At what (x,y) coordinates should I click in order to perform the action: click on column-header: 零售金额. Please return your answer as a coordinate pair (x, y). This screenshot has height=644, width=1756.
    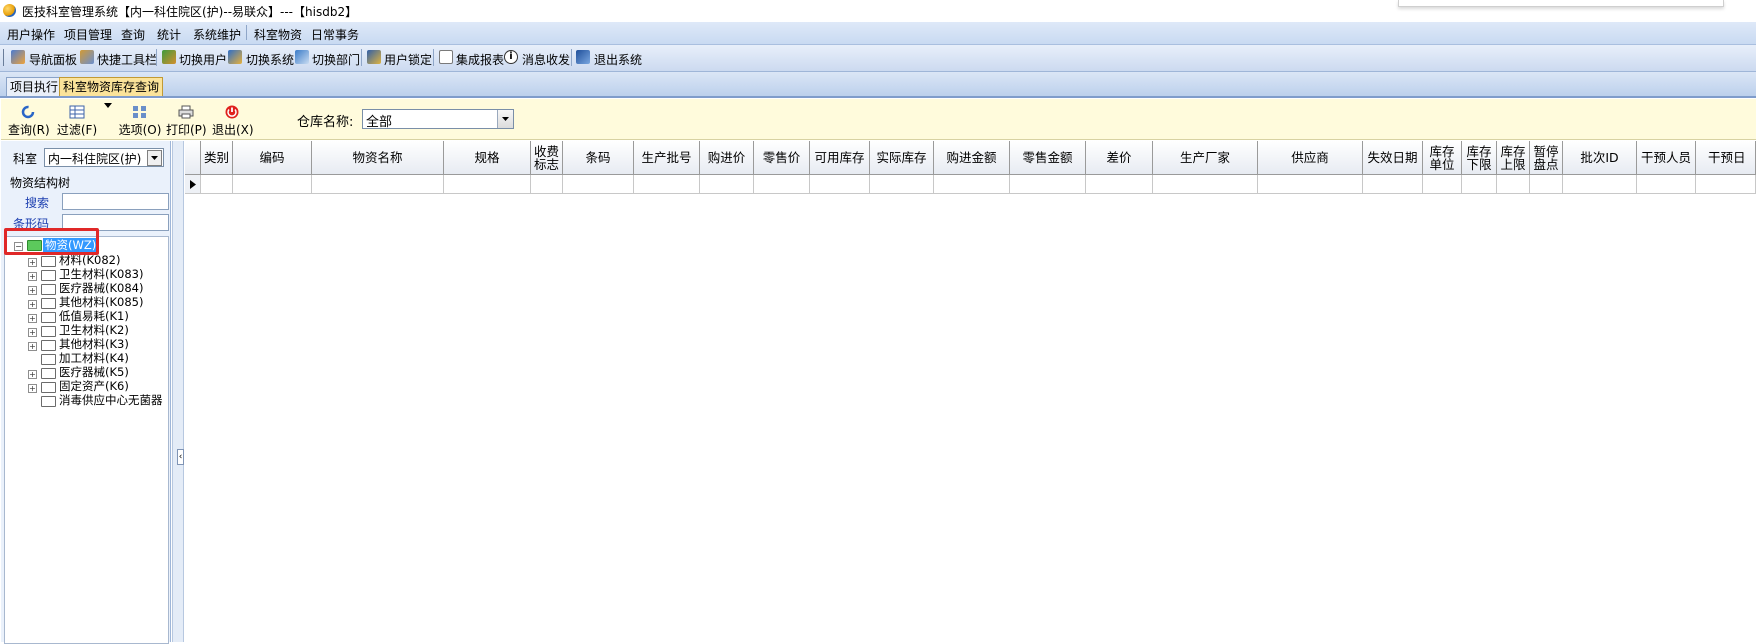
    Looking at the image, I should click on (1048, 158).